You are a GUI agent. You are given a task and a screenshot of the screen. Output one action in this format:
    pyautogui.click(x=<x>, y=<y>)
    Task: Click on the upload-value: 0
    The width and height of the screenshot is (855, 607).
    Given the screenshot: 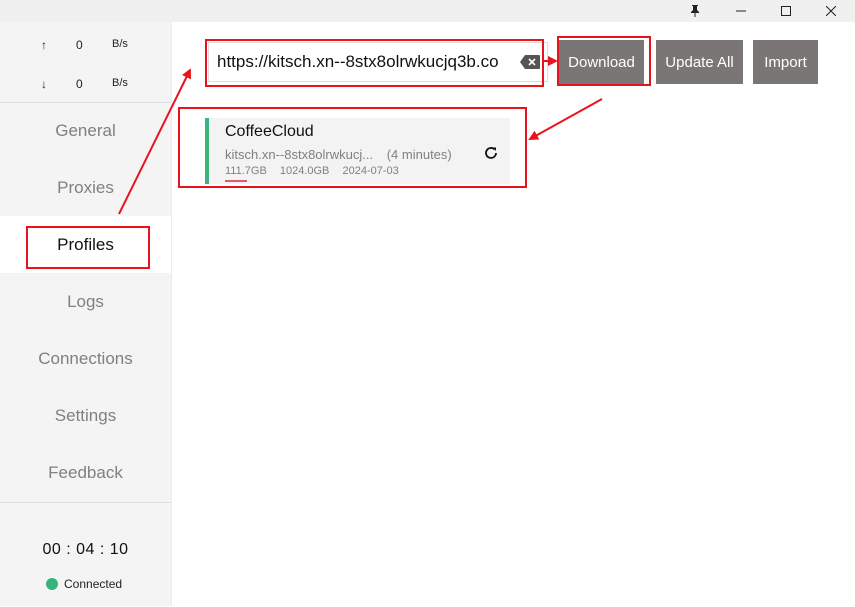 What is the action you would take?
    pyautogui.click(x=79, y=45)
    